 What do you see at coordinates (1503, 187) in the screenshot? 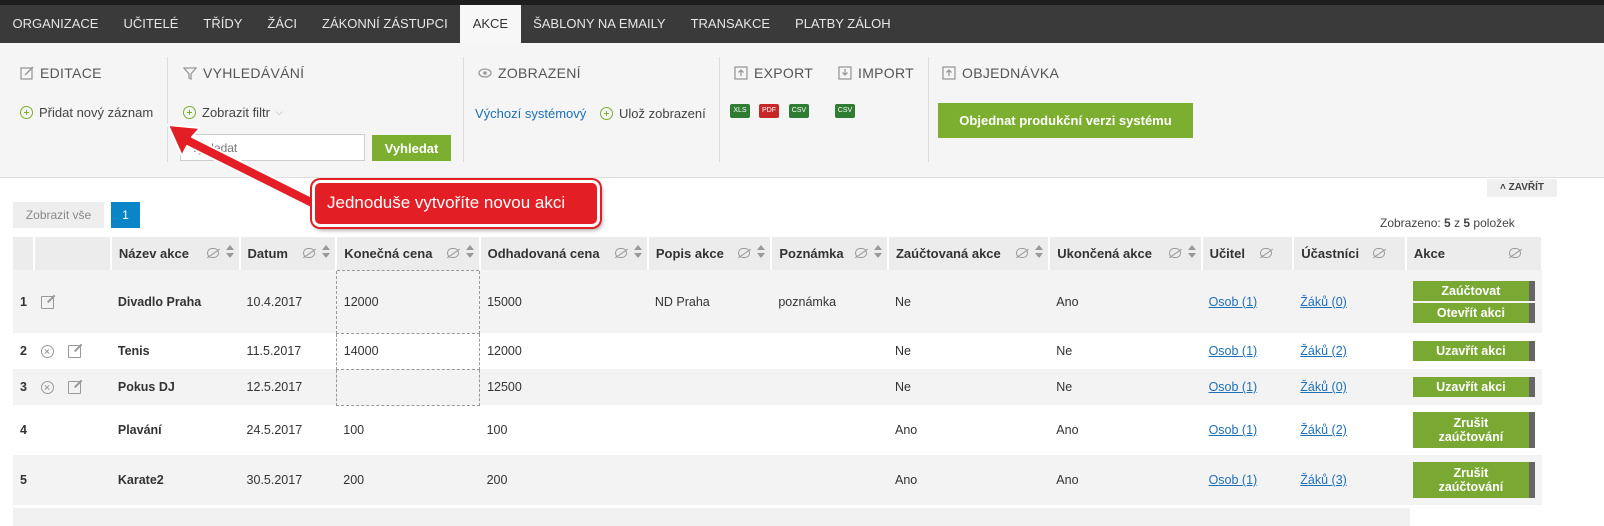
I see `chevron-up-icon: ˄` at bounding box center [1503, 187].